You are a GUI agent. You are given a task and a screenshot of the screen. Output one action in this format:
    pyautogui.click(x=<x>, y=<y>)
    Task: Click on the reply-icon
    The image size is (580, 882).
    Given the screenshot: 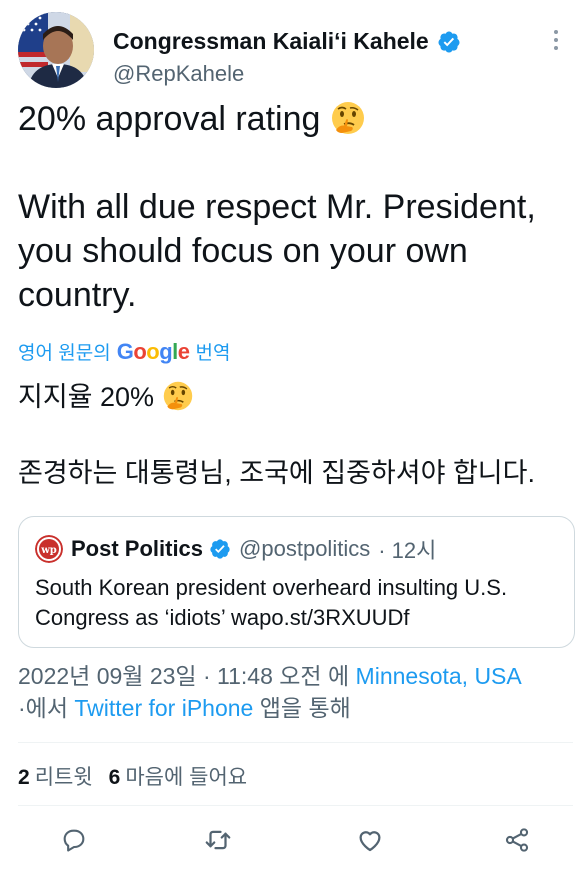 What is the action you would take?
    pyautogui.click(x=74, y=840)
    